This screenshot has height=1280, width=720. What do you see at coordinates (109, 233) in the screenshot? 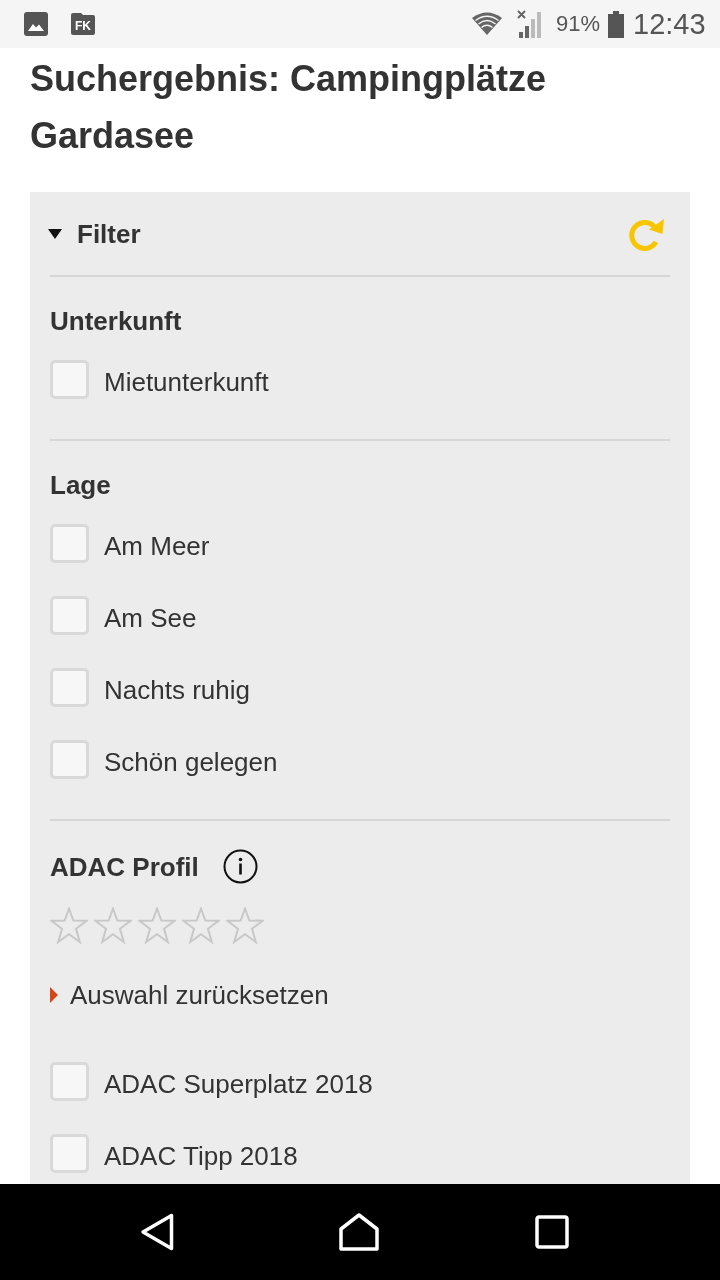
I see `filter-toggle: Filter` at bounding box center [109, 233].